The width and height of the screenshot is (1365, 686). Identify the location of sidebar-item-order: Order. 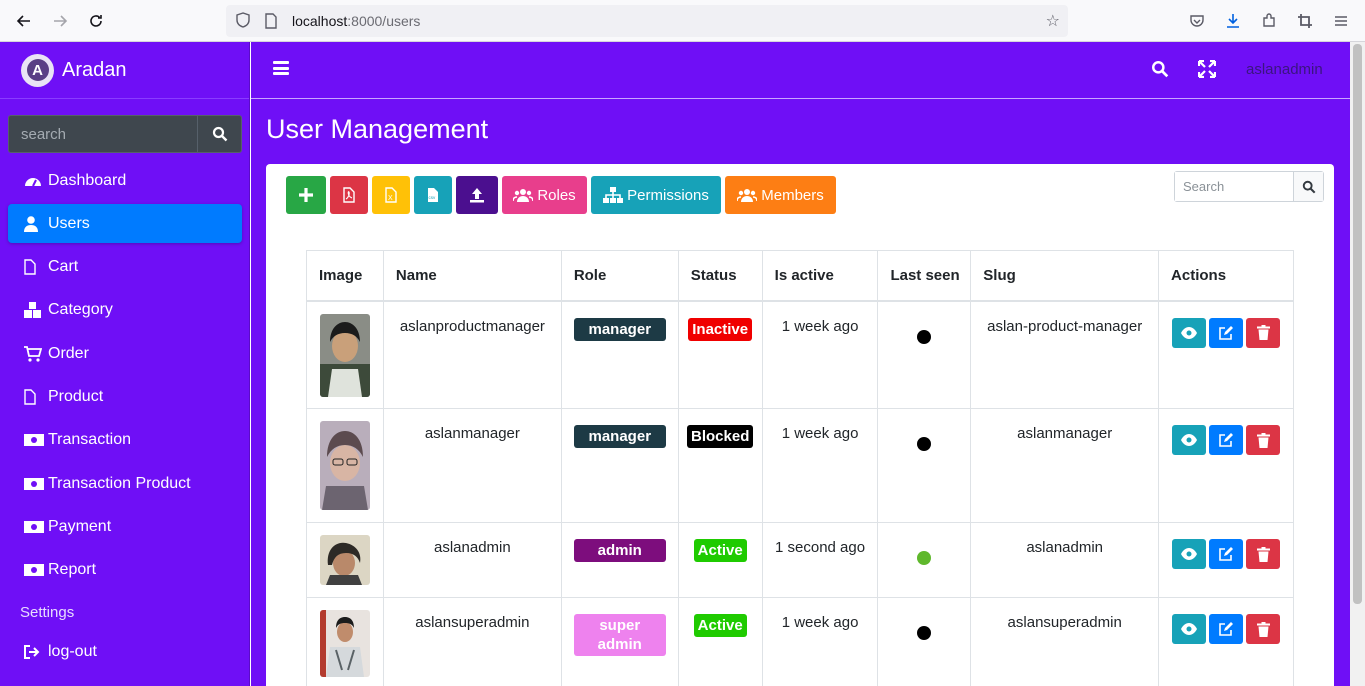
(125, 353).